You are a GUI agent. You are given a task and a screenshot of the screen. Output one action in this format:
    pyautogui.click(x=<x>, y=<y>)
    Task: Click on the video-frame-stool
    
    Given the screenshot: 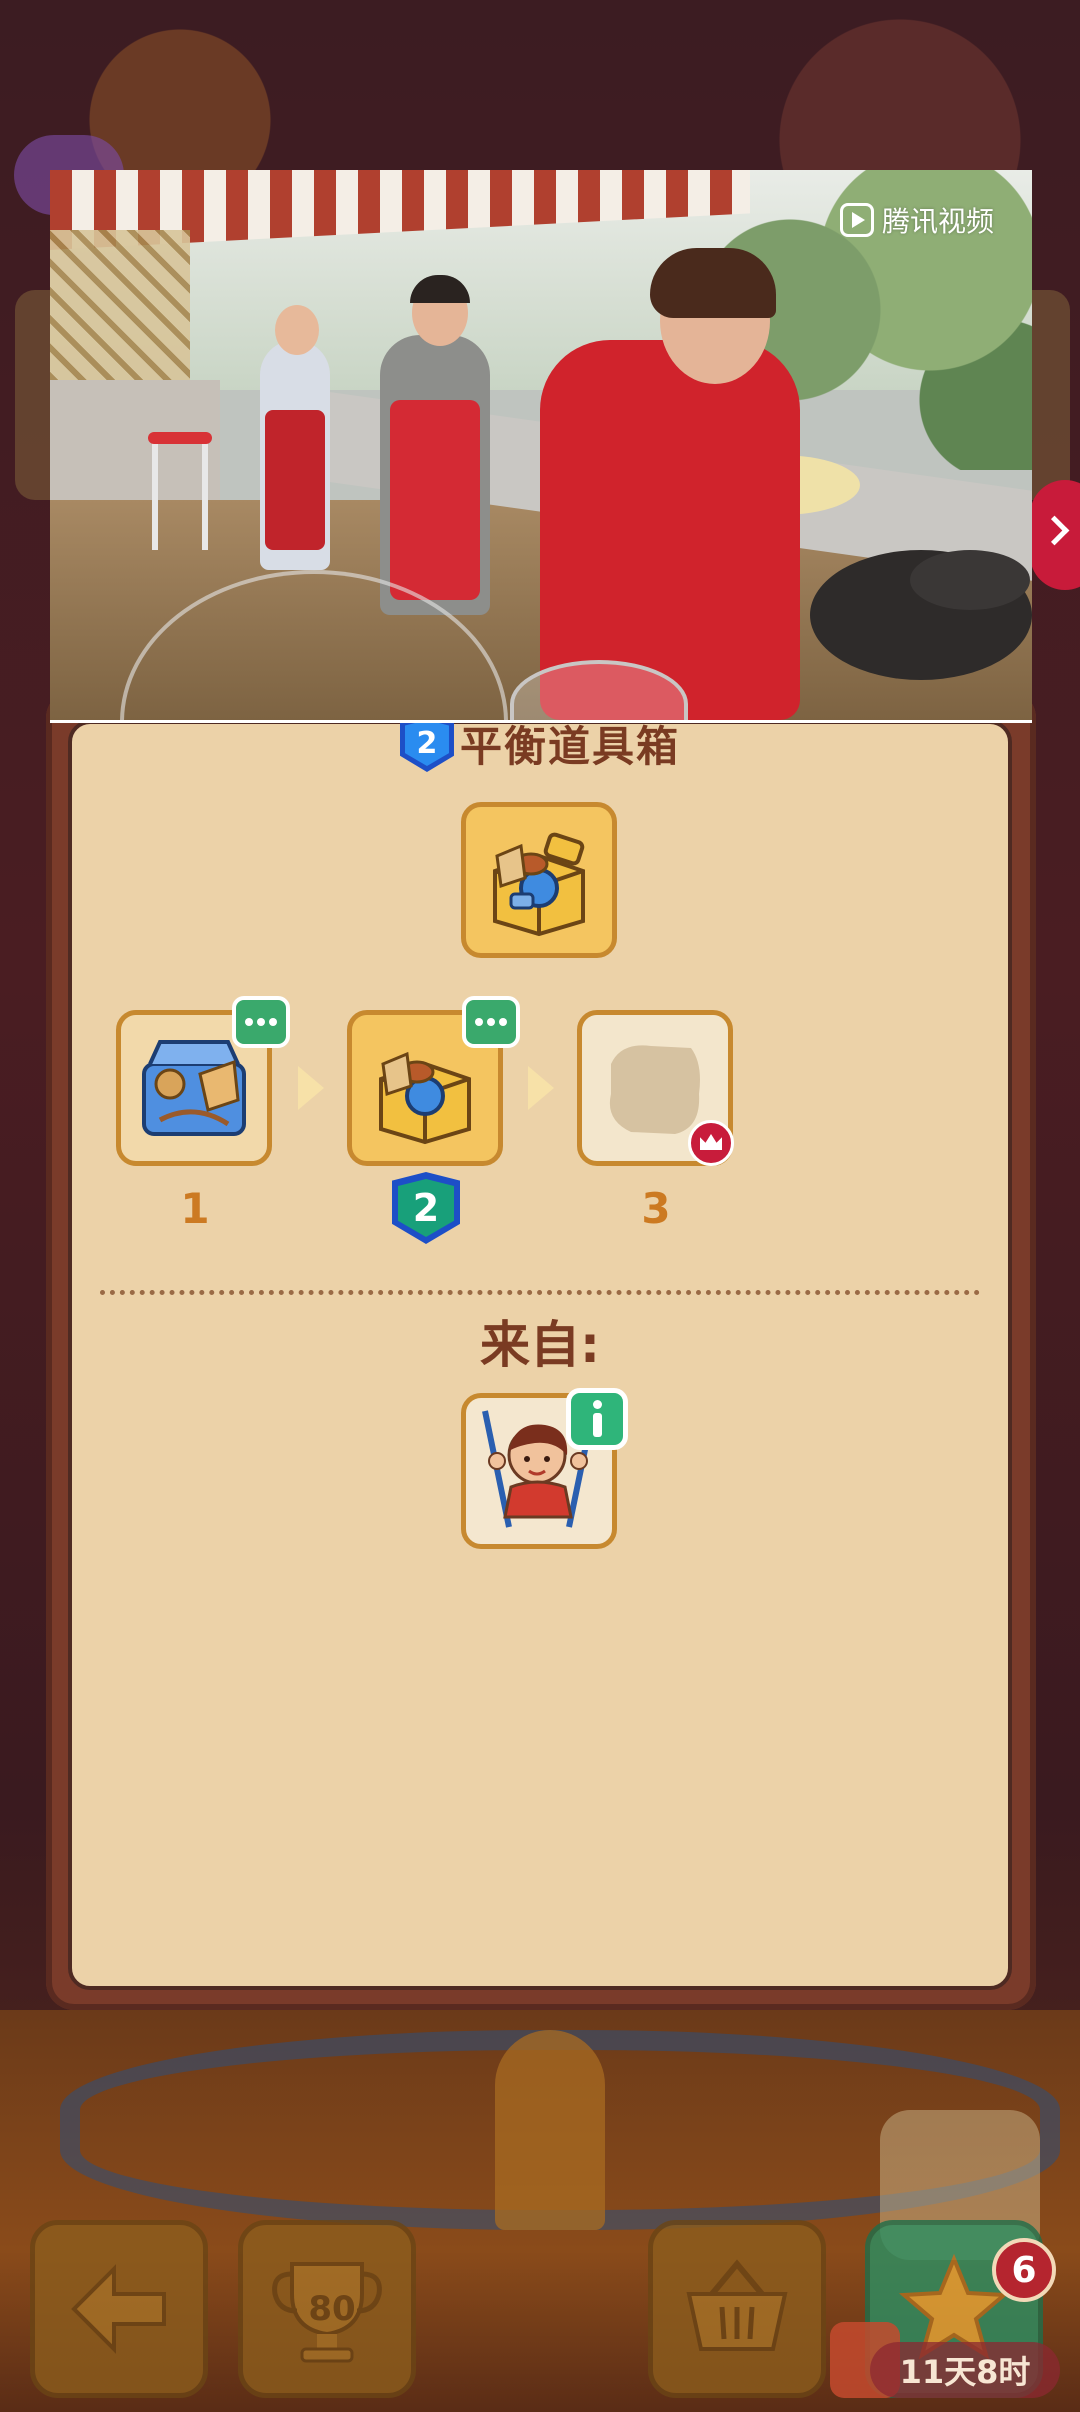 What is the action you would take?
    pyautogui.click(x=180, y=491)
    